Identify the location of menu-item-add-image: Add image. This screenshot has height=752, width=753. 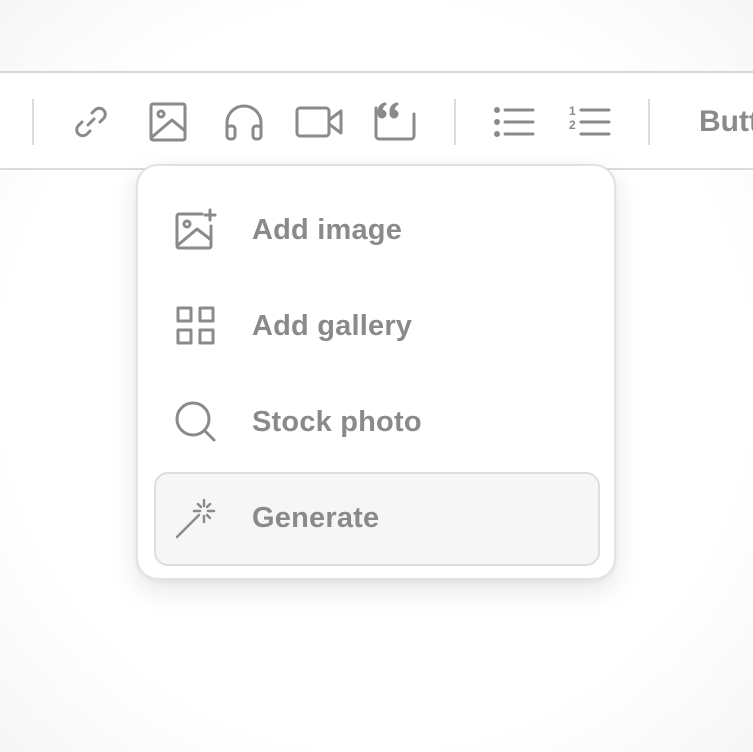
(377, 231).